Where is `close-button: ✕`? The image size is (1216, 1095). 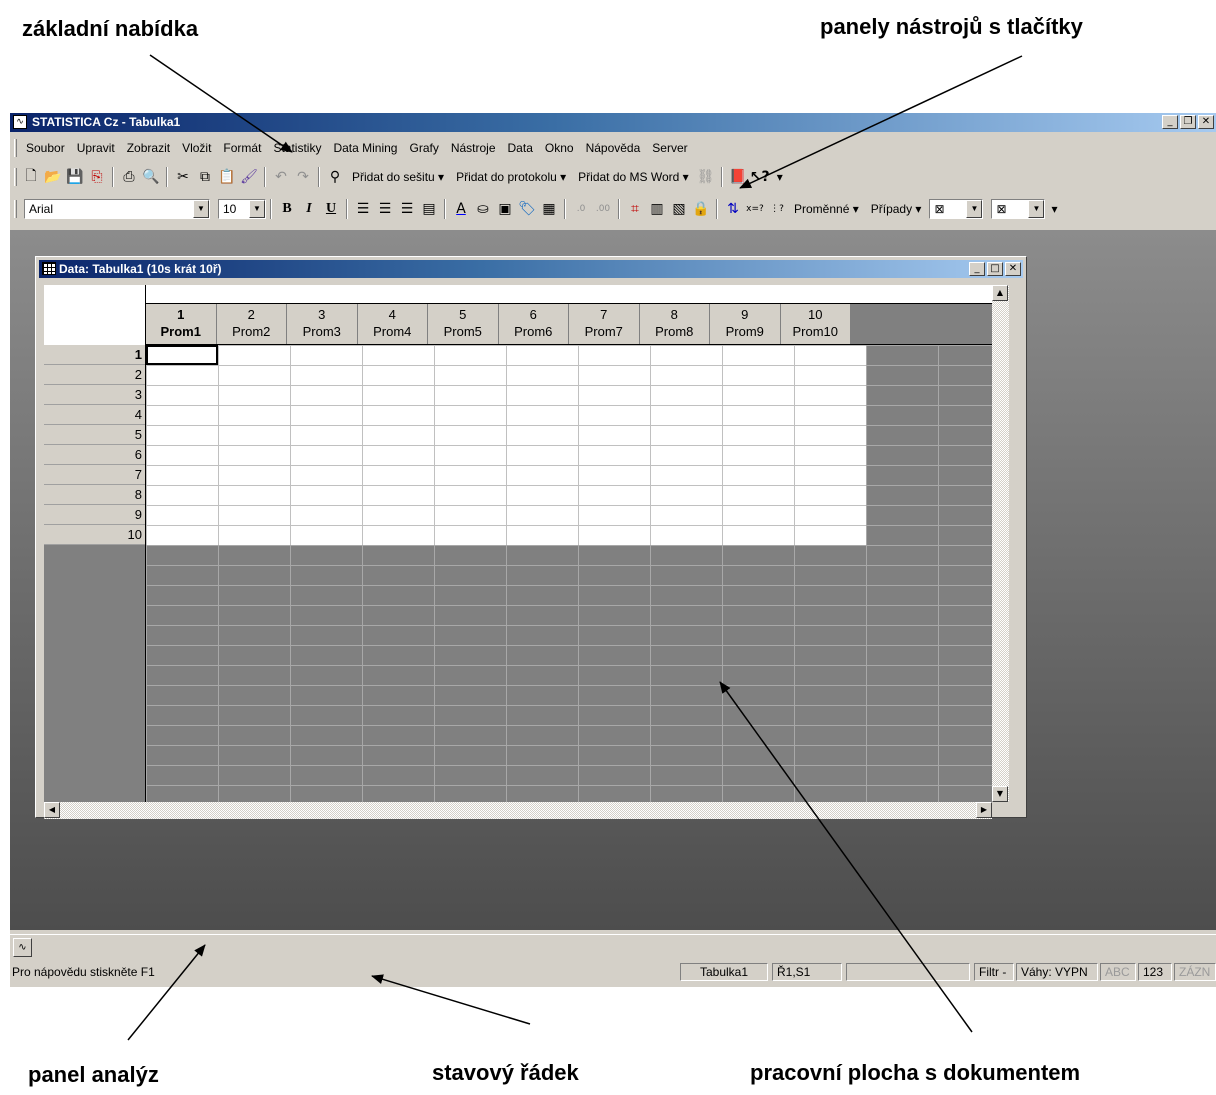 close-button: ✕ is located at coordinates (1206, 122).